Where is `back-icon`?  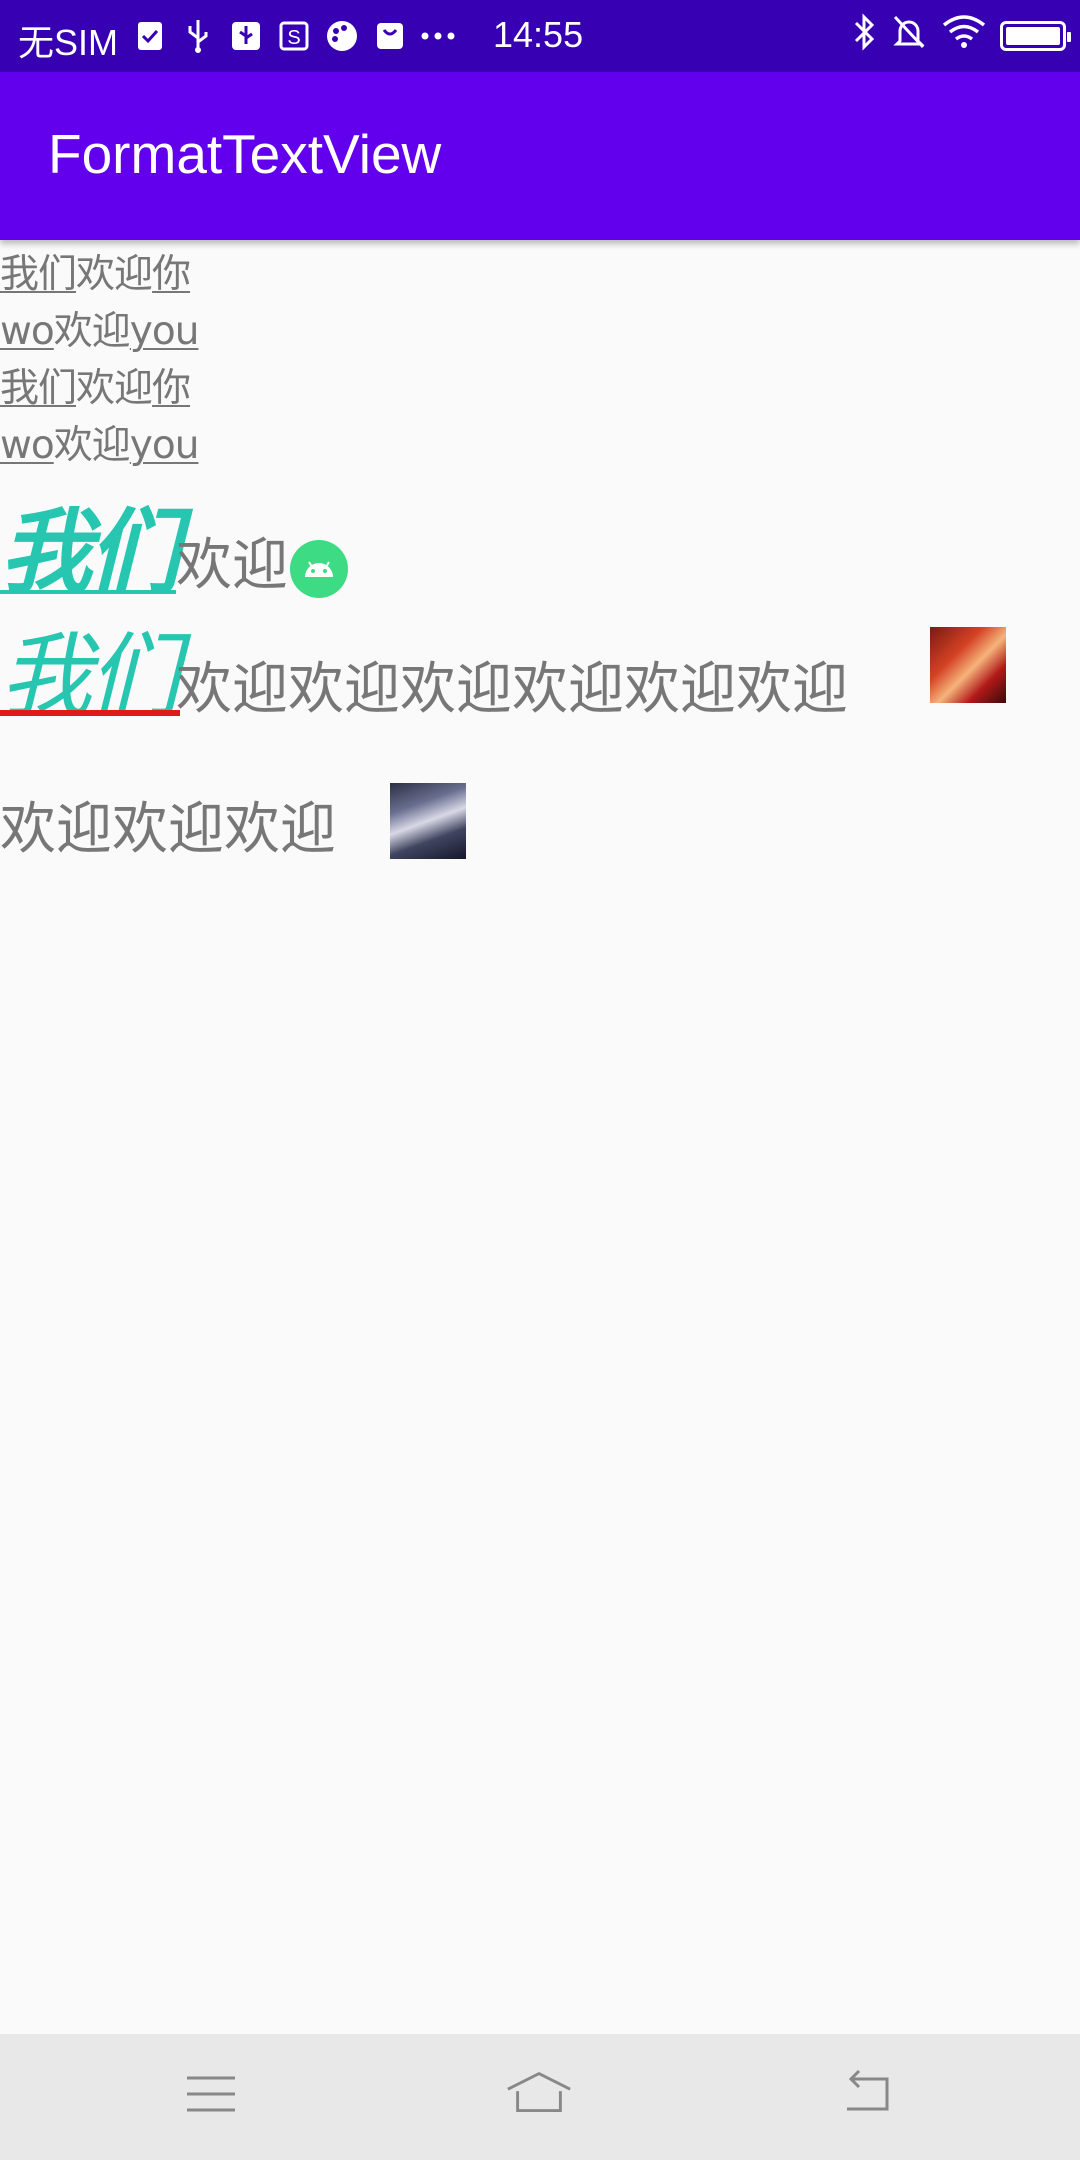 back-icon is located at coordinates (868, 2090).